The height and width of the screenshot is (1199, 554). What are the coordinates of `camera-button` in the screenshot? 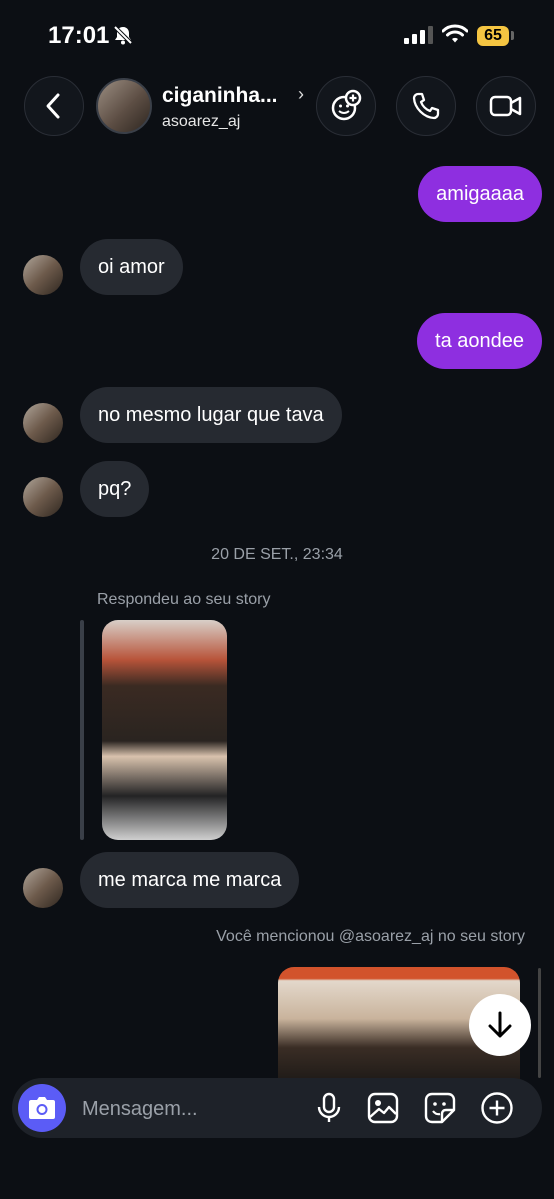 It's located at (42, 1108).